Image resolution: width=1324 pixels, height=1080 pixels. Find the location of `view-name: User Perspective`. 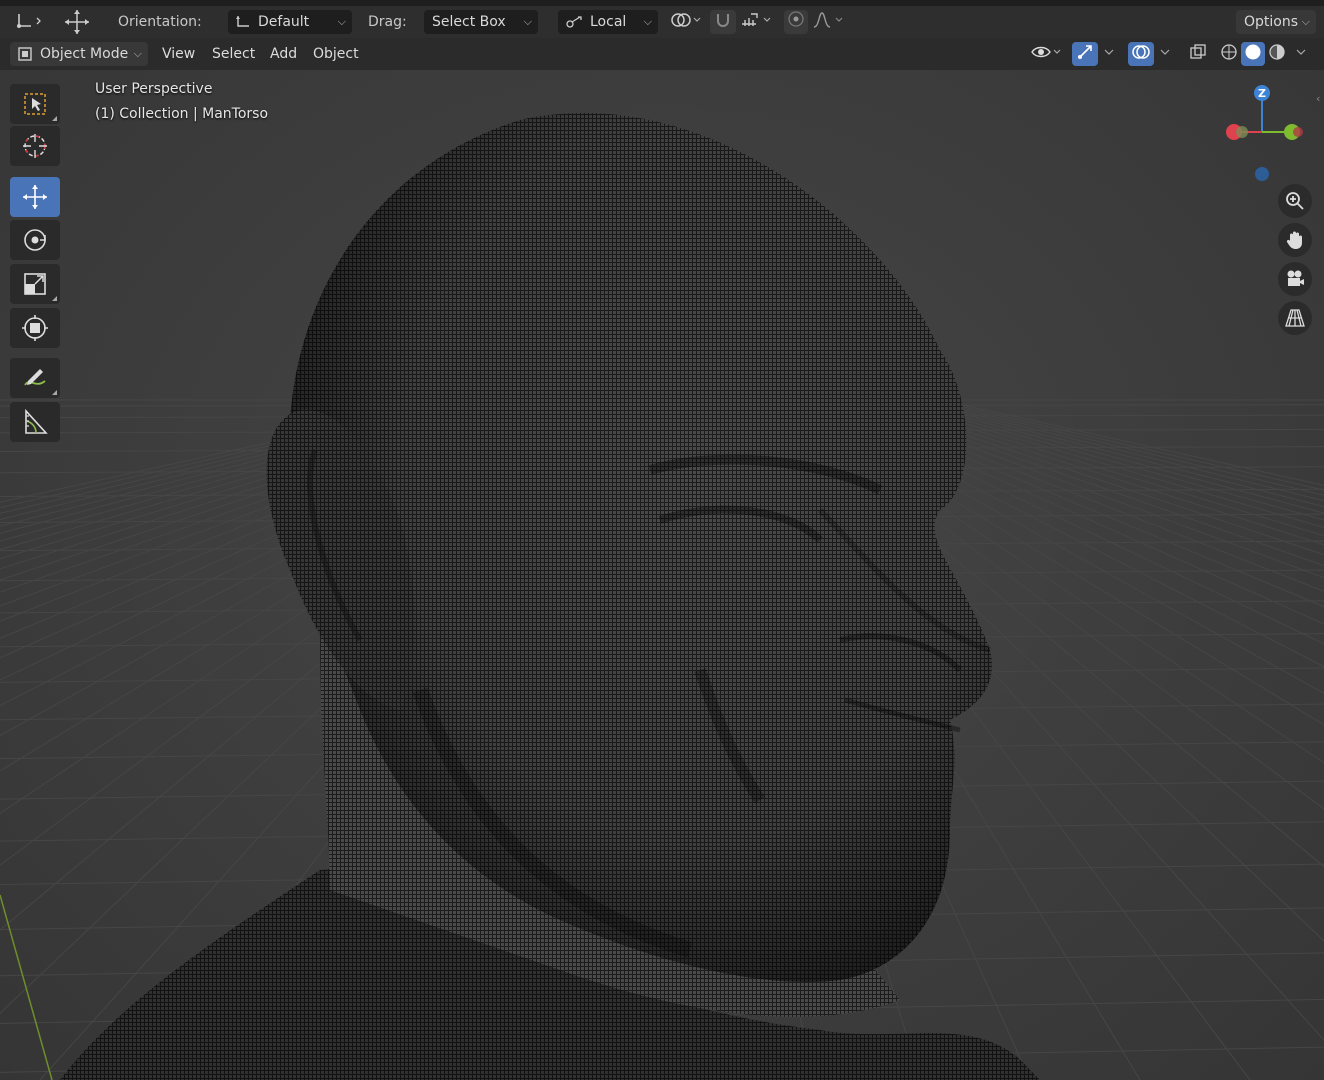

view-name: User Perspective is located at coordinates (154, 89).